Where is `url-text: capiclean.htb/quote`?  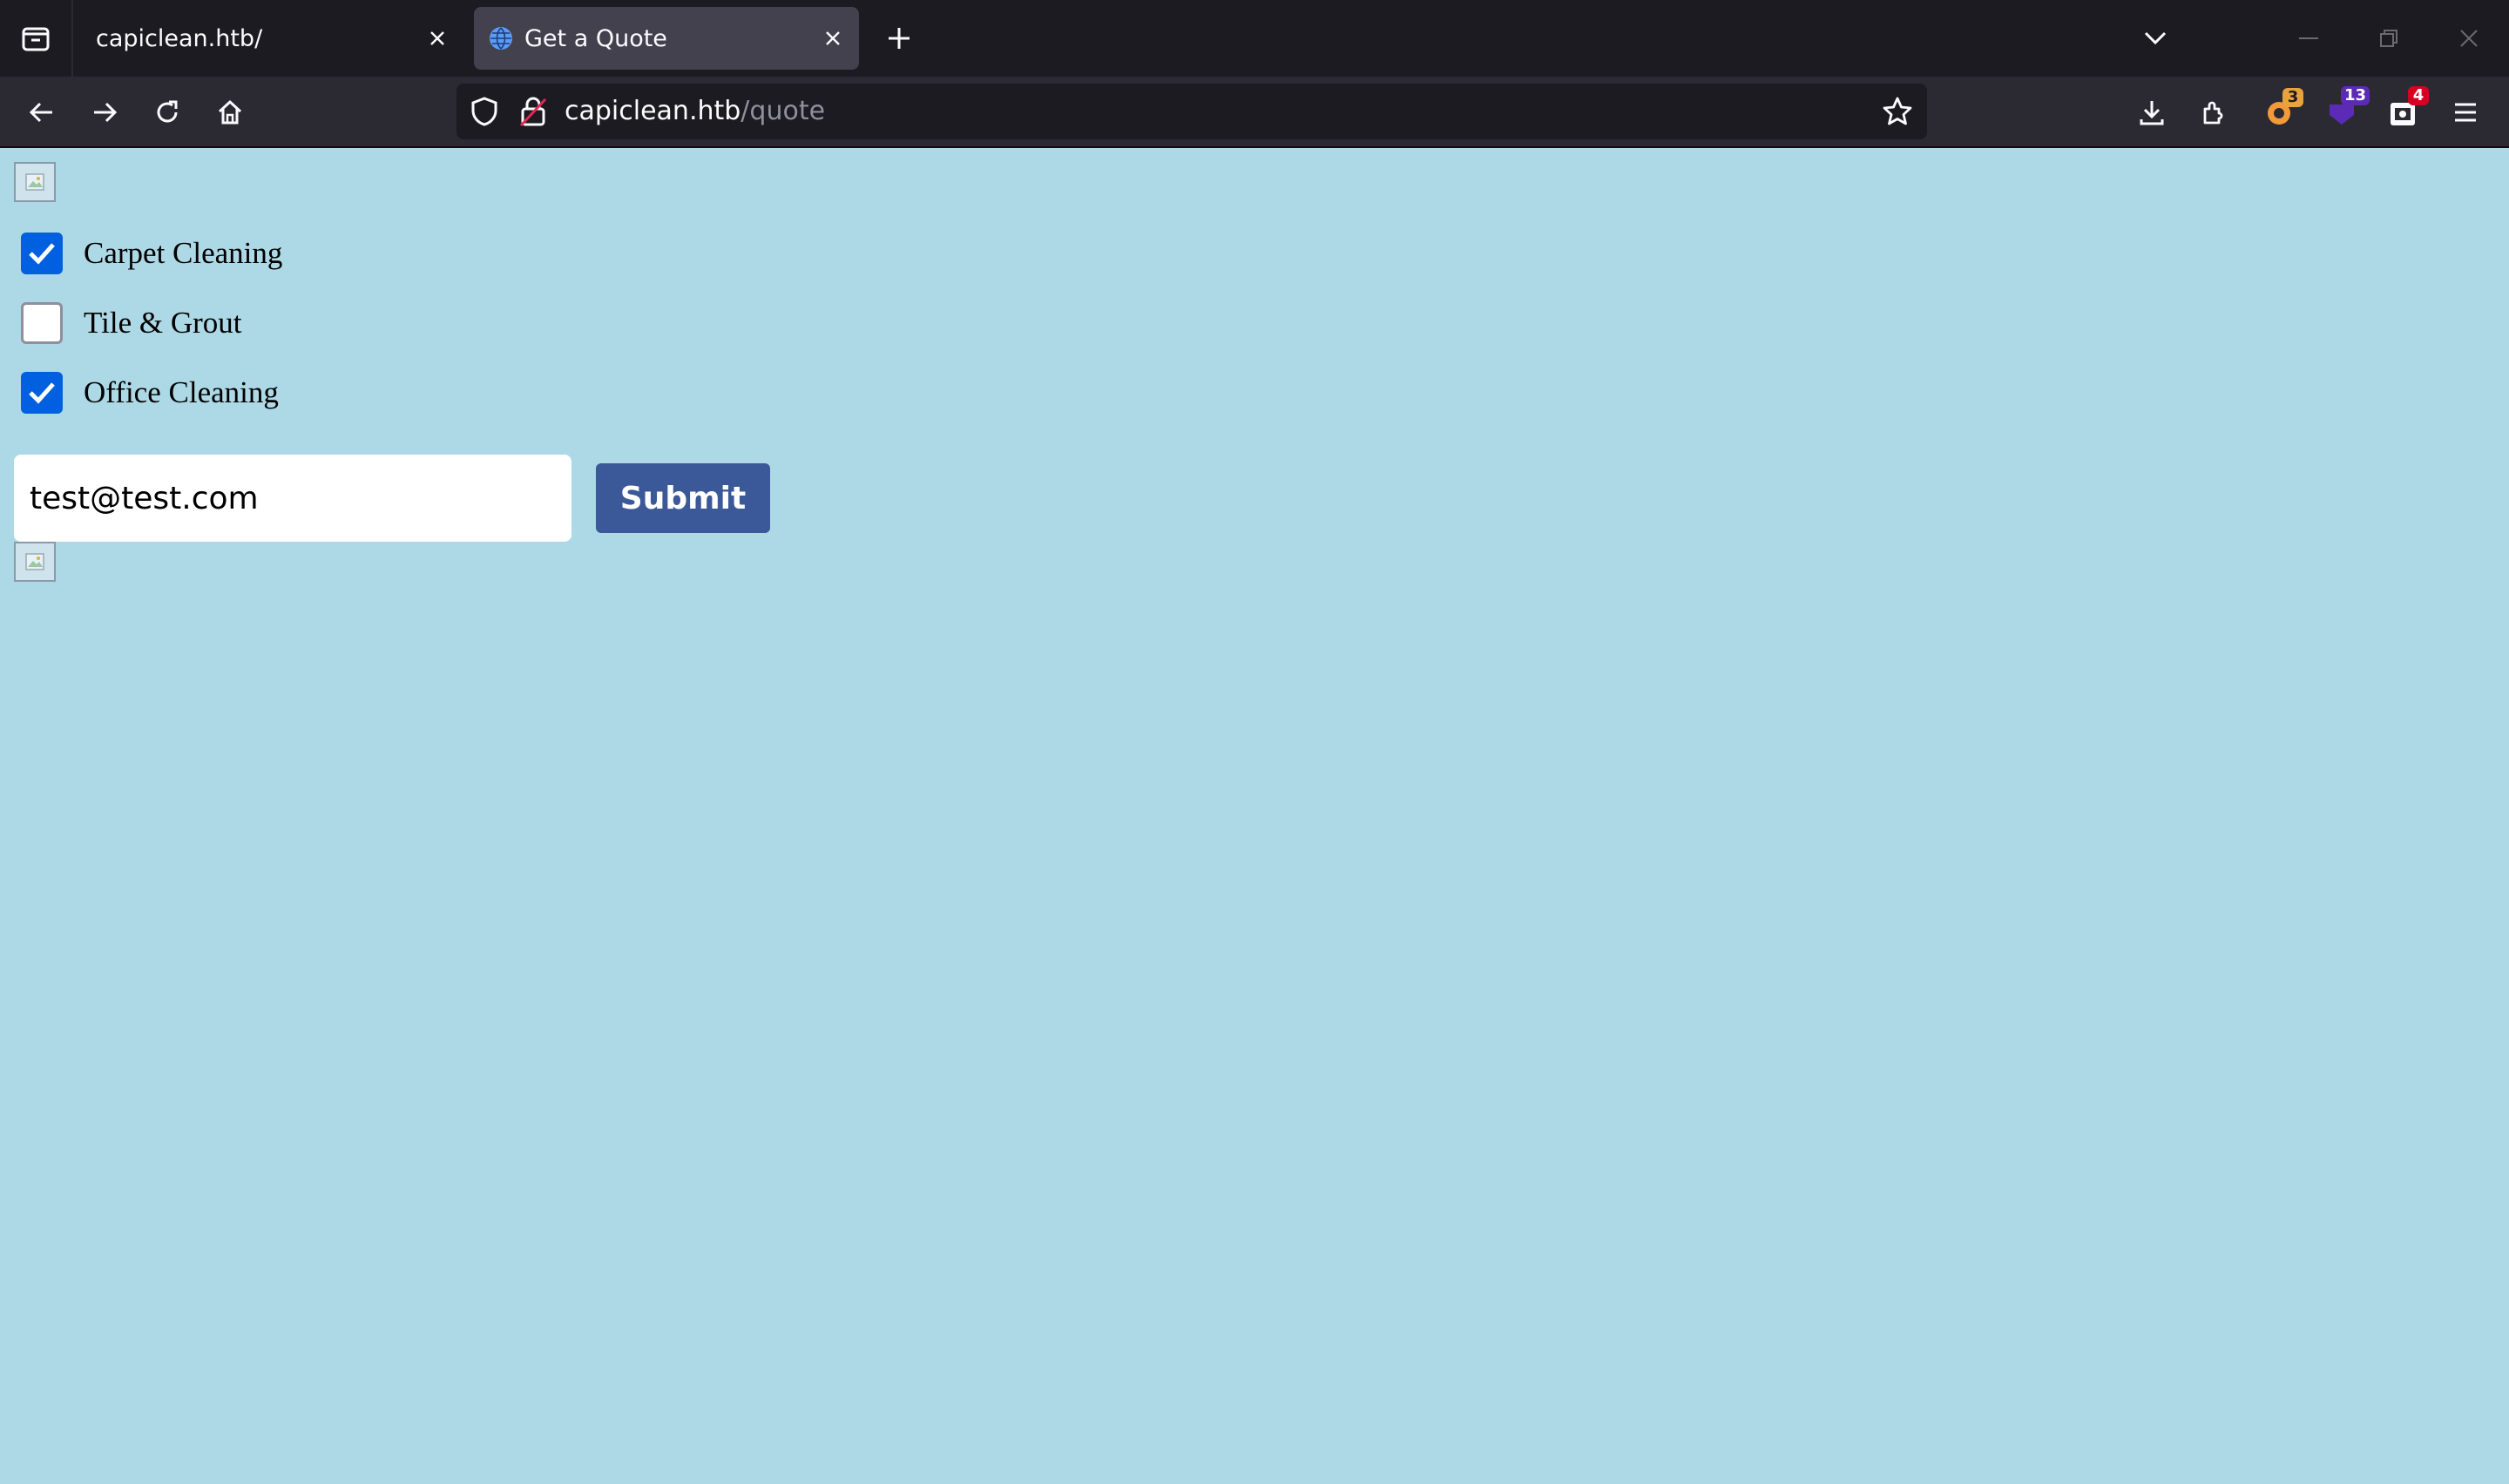 url-text: capiclean.htb/quote is located at coordinates (695, 112).